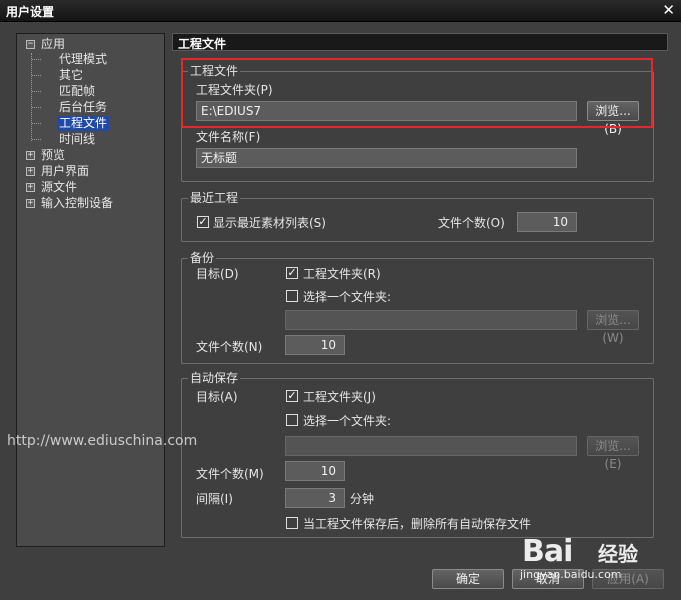 The height and width of the screenshot is (600, 681). Describe the element at coordinates (65, 171) in the screenshot. I see `tree-item-user-interface: 用户界面` at that location.